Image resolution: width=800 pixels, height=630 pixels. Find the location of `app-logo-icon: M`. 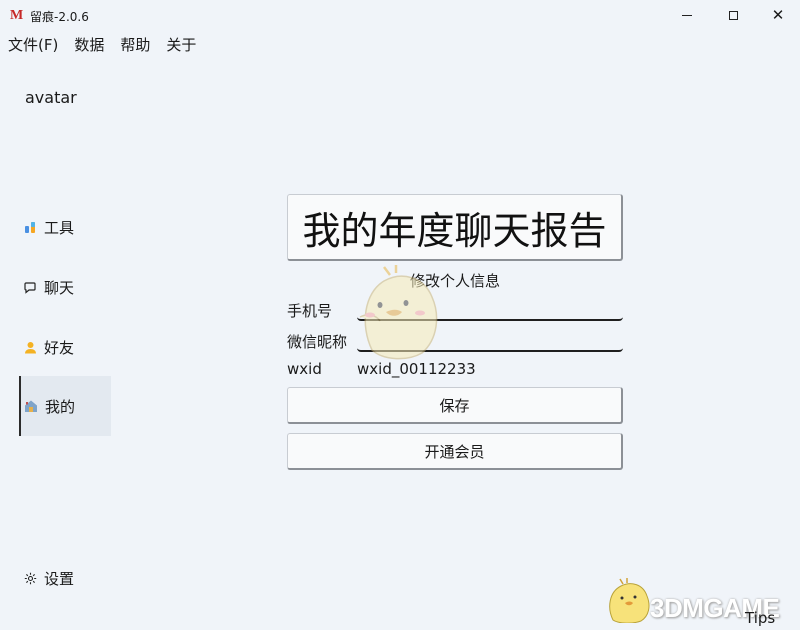

app-logo-icon: M is located at coordinates (17, 15).